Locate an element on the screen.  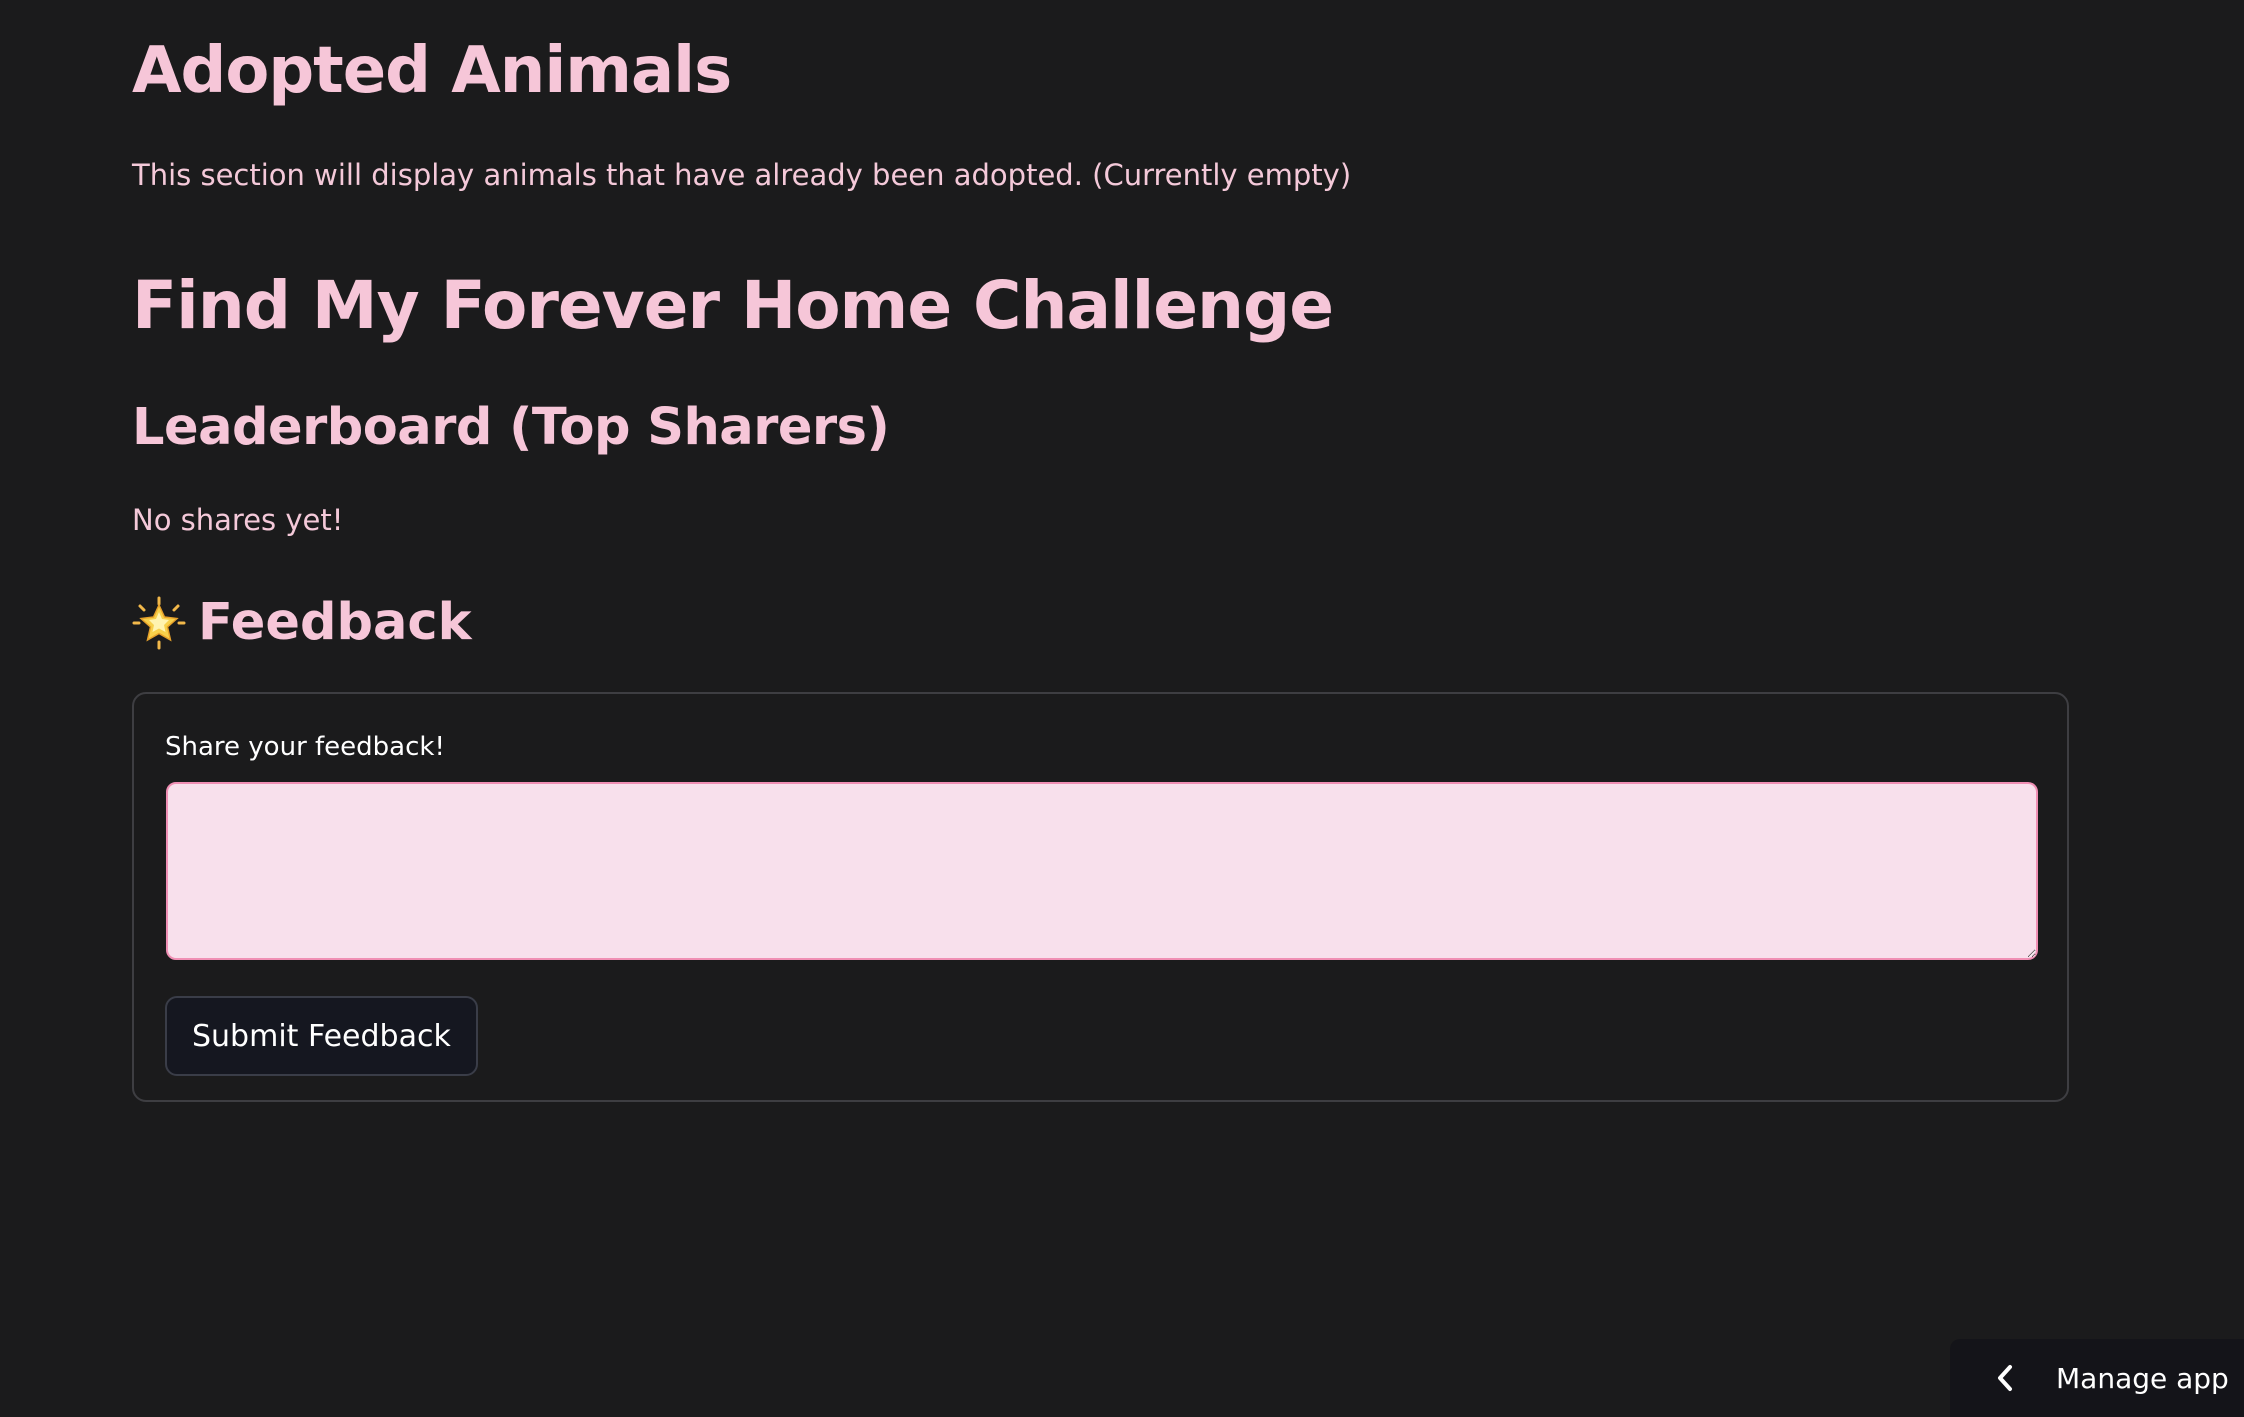
chevron-left-icon is located at coordinates (2005, 1378).